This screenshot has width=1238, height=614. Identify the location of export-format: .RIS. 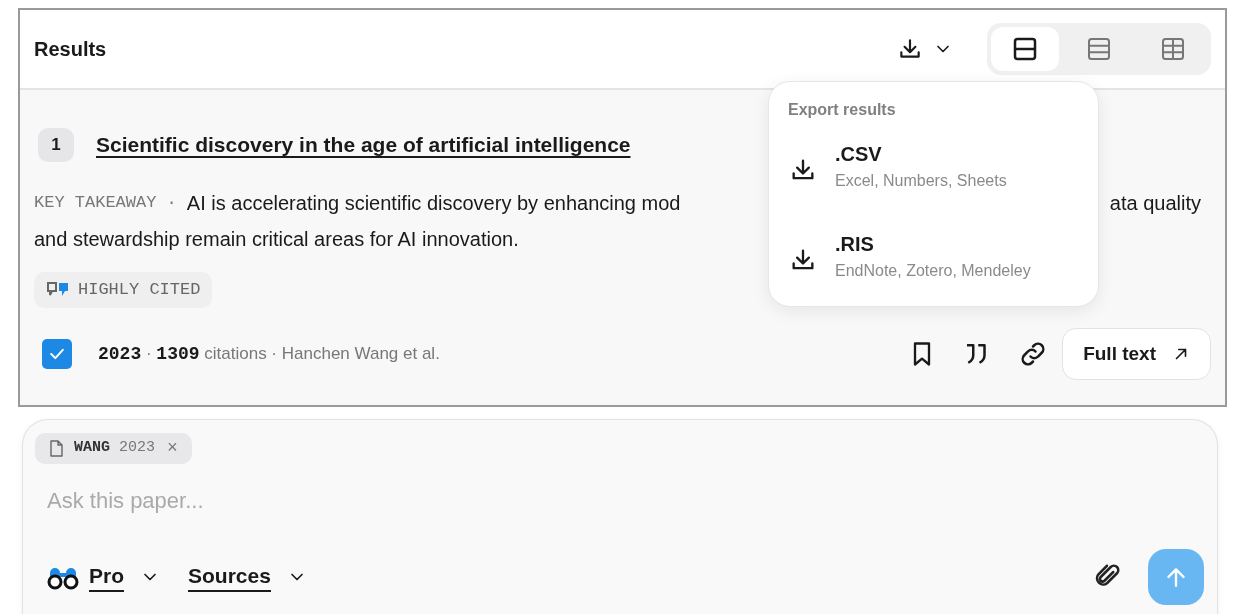
(855, 244).